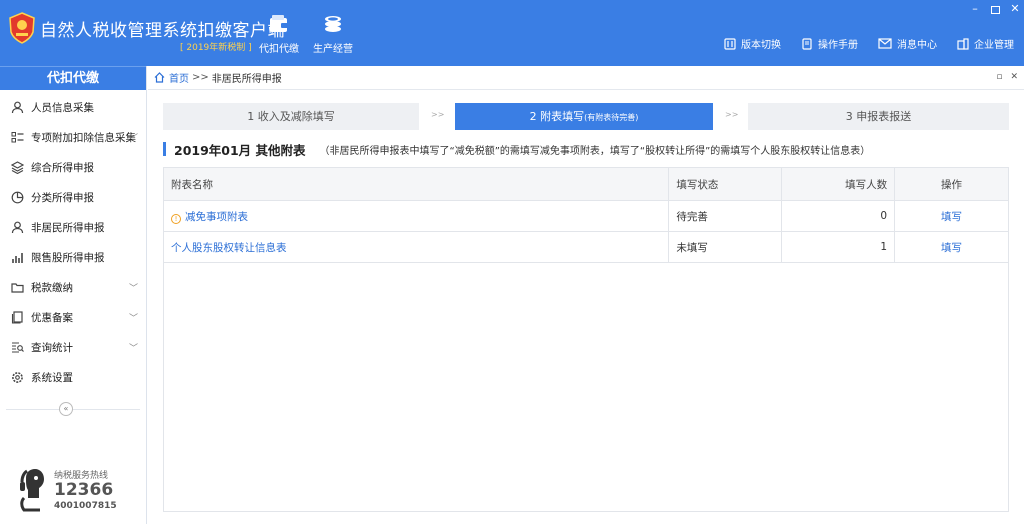 The height and width of the screenshot is (524, 1024). What do you see at coordinates (52, 377) in the screenshot?
I see `sidebar-item-label: 系统设置` at bounding box center [52, 377].